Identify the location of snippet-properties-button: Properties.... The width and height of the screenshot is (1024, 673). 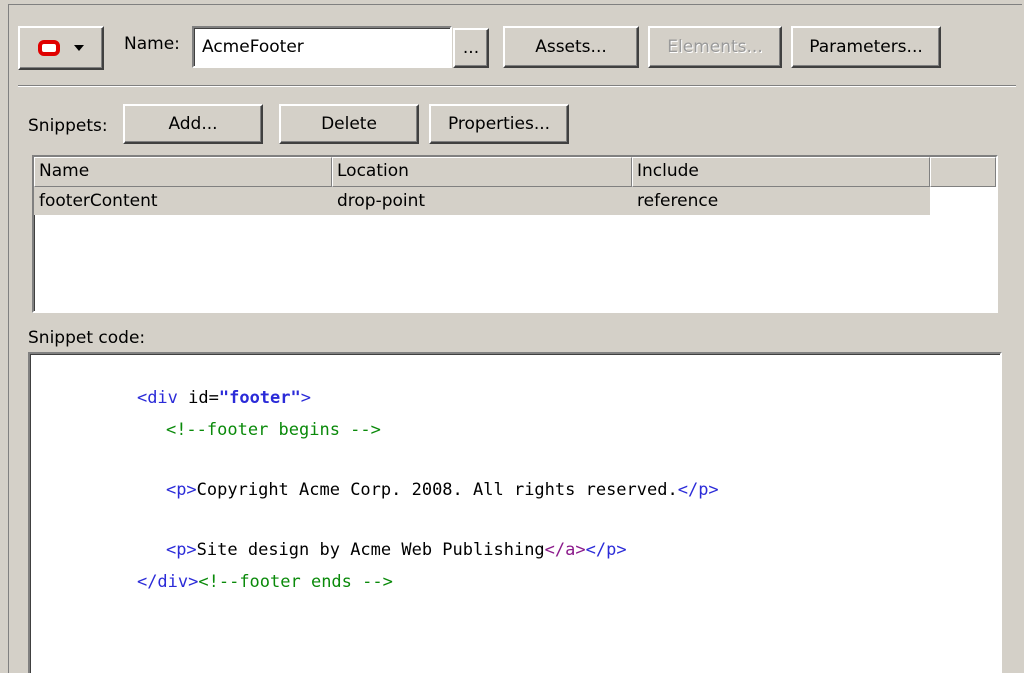
(499, 124).